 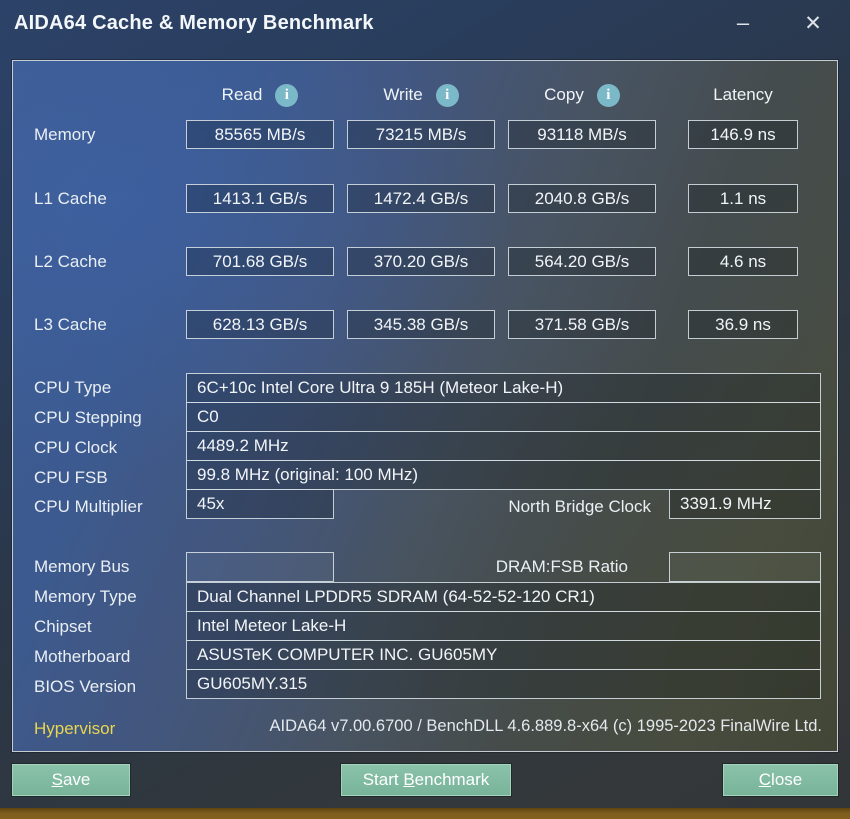 What do you see at coordinates (425, 813) in the screenshot?
I see `bottom-edge-strip` at bounding box center [425, 813].